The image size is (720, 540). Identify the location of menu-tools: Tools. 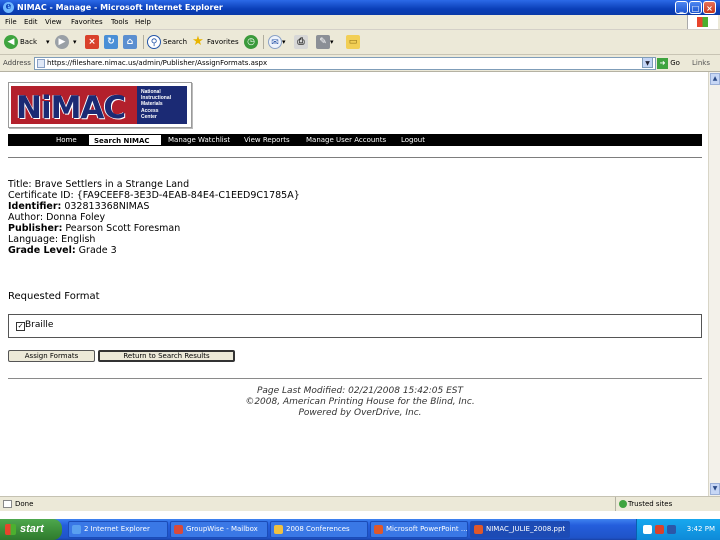
(119, 22).